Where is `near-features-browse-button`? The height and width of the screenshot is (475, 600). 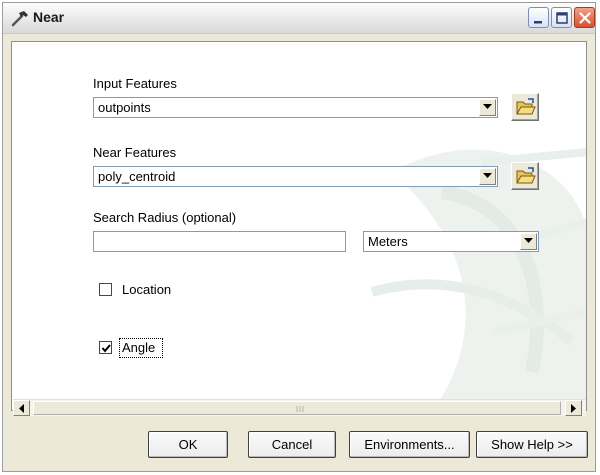 near-features-browse-button is located at coordinates (525, 176).